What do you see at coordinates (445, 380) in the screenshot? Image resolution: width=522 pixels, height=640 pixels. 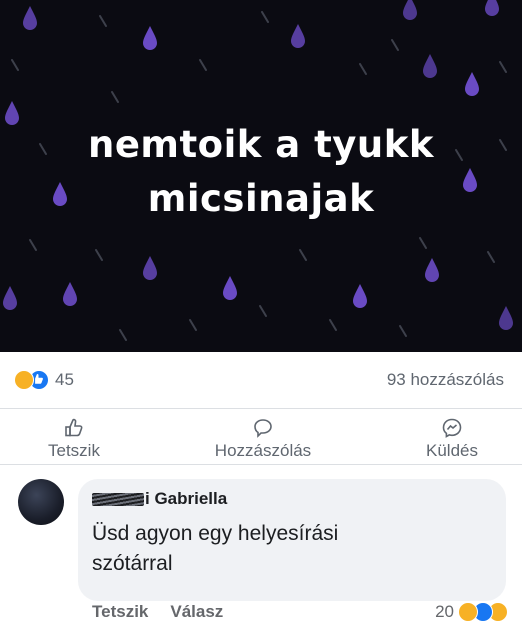 I see `comment-count: 93 hozzászólás` at bounding box center [445, 380].